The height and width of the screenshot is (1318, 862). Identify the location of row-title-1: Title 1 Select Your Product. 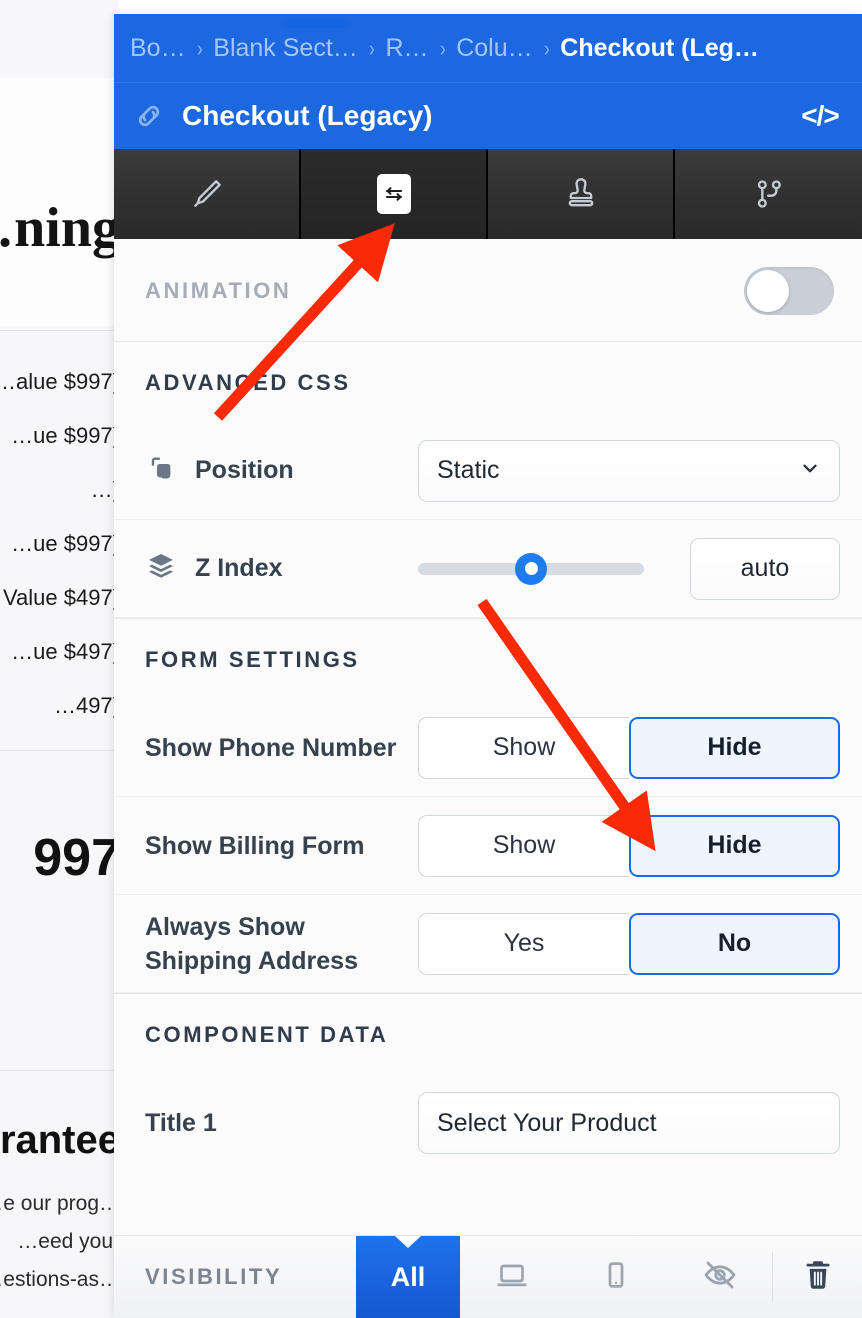
(488, 1123).